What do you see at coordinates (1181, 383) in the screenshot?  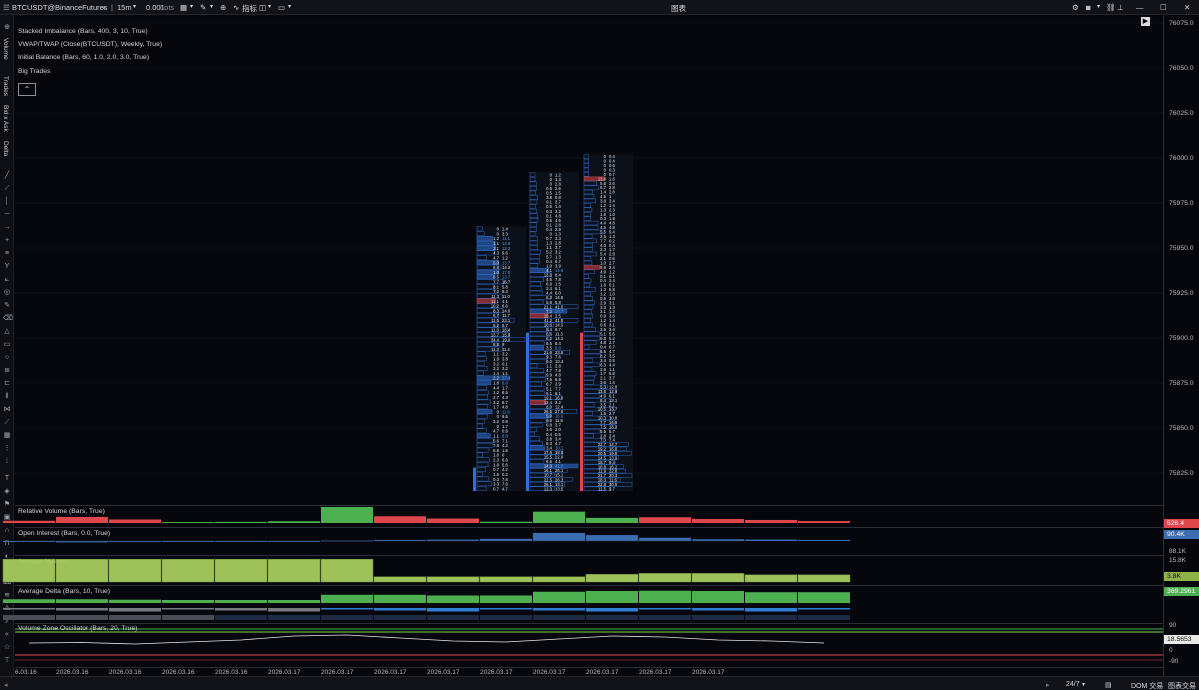 I see `price-label: 75875.0` at bounding box center [1181, 383].